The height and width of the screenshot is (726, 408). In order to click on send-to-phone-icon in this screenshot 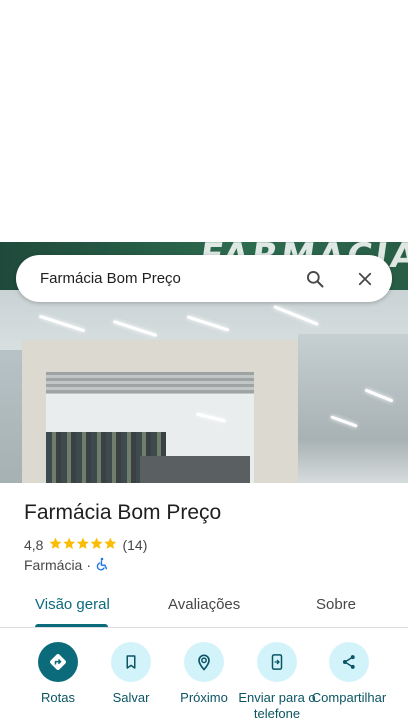, I will do `click(277, 662)`.